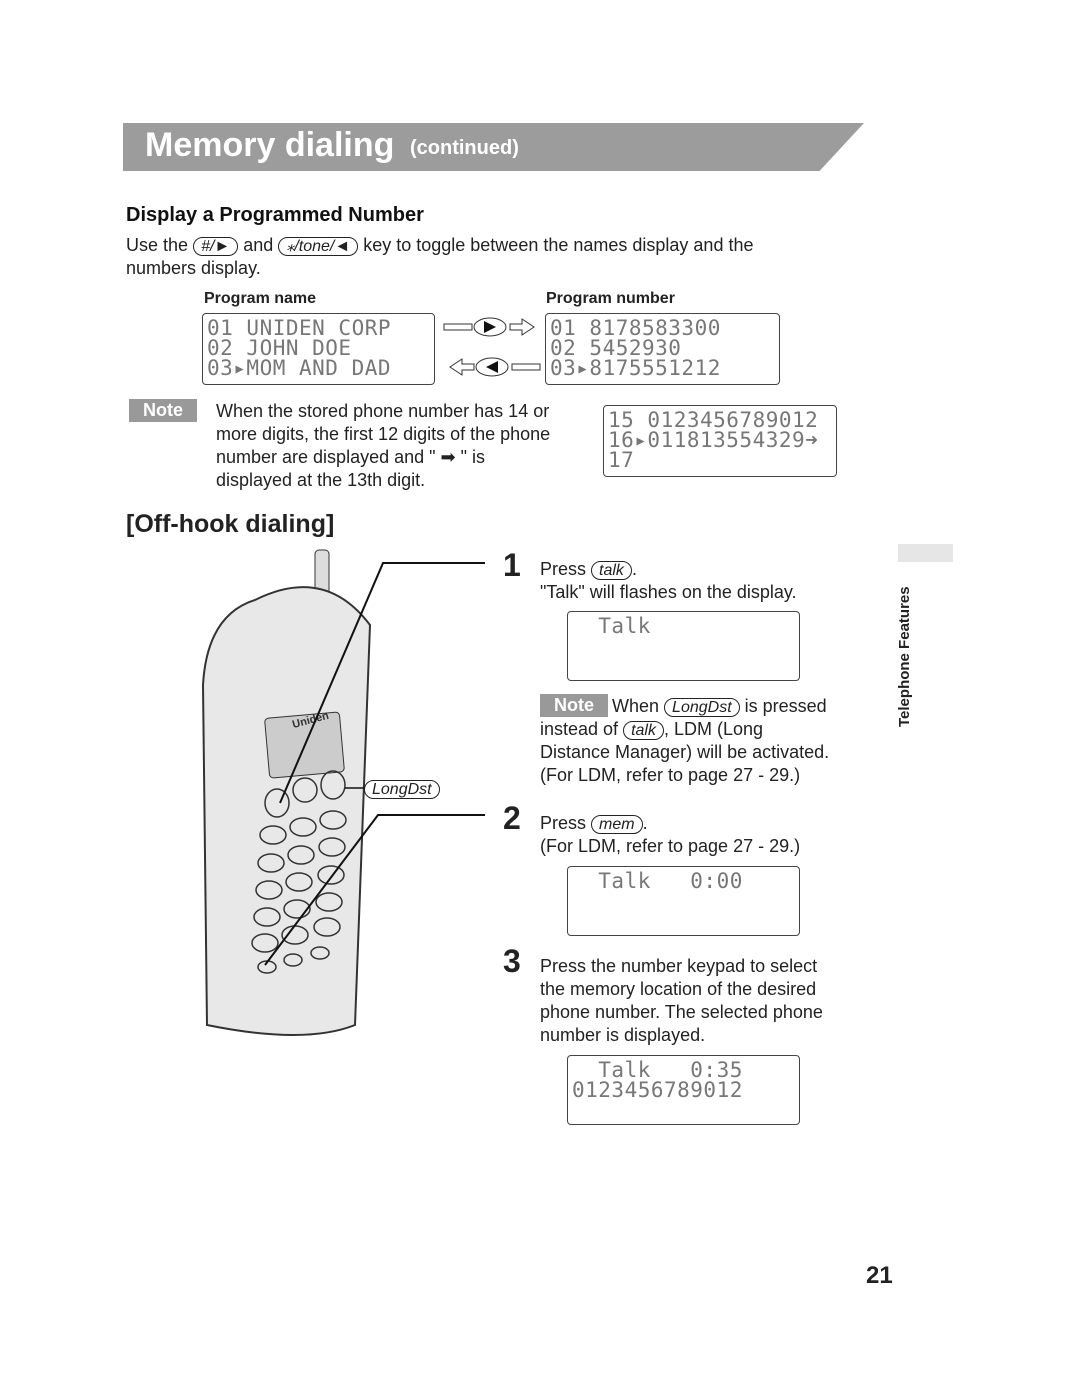 This screenshot has height=1386, width=1080. What do you see at coordinates (350, 457) in the screenshot?
I see `note-line: number are displayed and " ➡ " is` at bounding box center [350, 457].